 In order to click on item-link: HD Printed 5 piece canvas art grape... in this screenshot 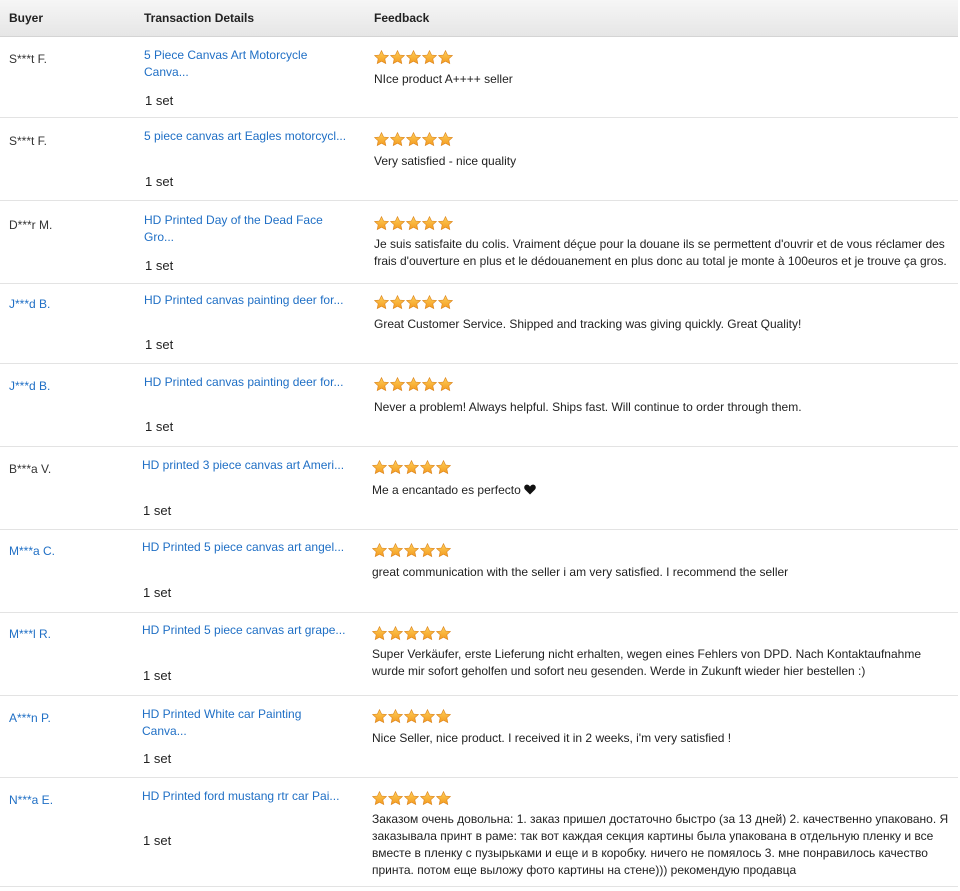, I will do `click(244, 630)`.